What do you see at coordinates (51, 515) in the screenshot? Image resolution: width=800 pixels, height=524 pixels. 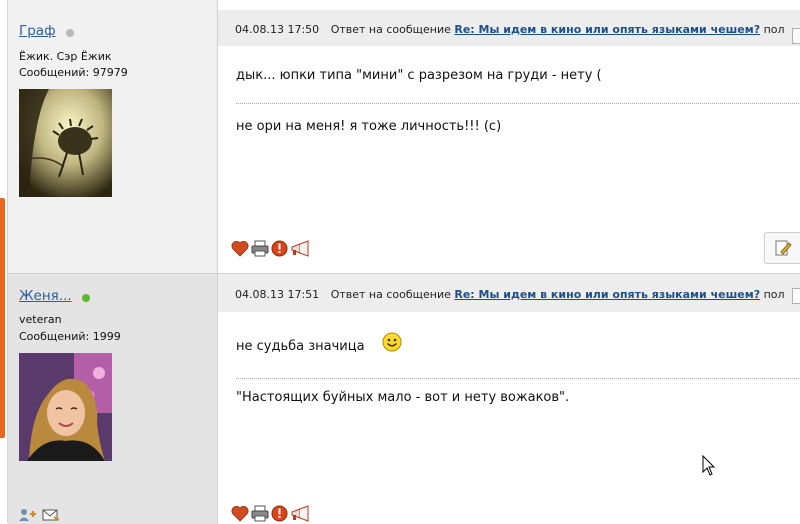 I see `send-message-icon` at bounding box center [51, 515].